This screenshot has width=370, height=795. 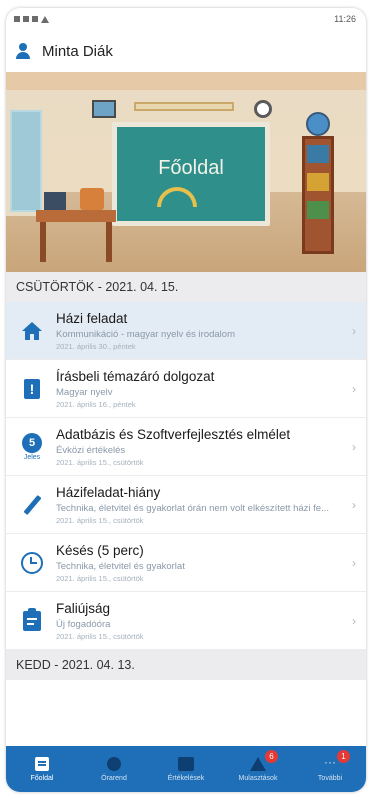 What do you see at coordinates (263, 109) in the screenshot?
I see `hero-clock` at bounding box center [263, 109].